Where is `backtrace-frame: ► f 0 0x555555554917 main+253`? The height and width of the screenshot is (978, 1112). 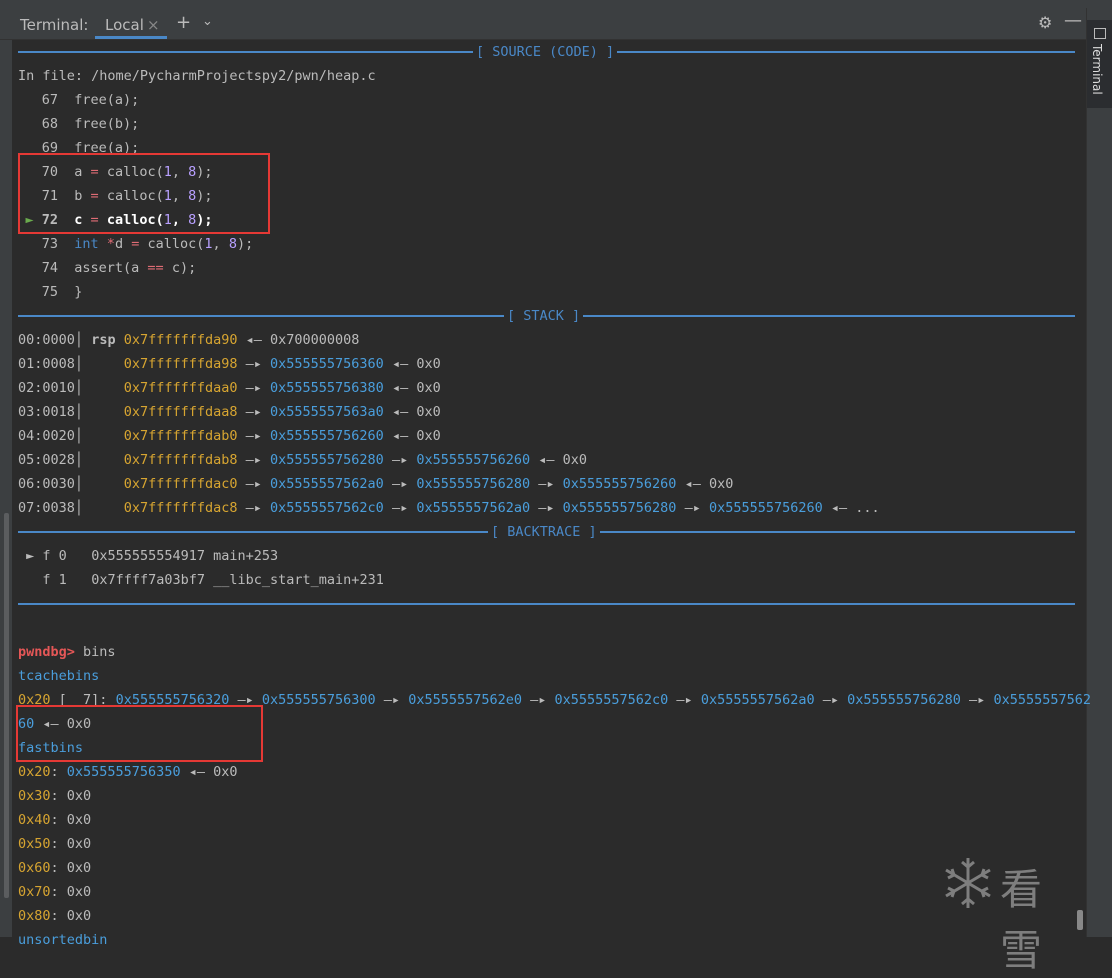
backtrace-frame: ► f 0 0x555555554917 main+253 is located at coordinates (148, 556).